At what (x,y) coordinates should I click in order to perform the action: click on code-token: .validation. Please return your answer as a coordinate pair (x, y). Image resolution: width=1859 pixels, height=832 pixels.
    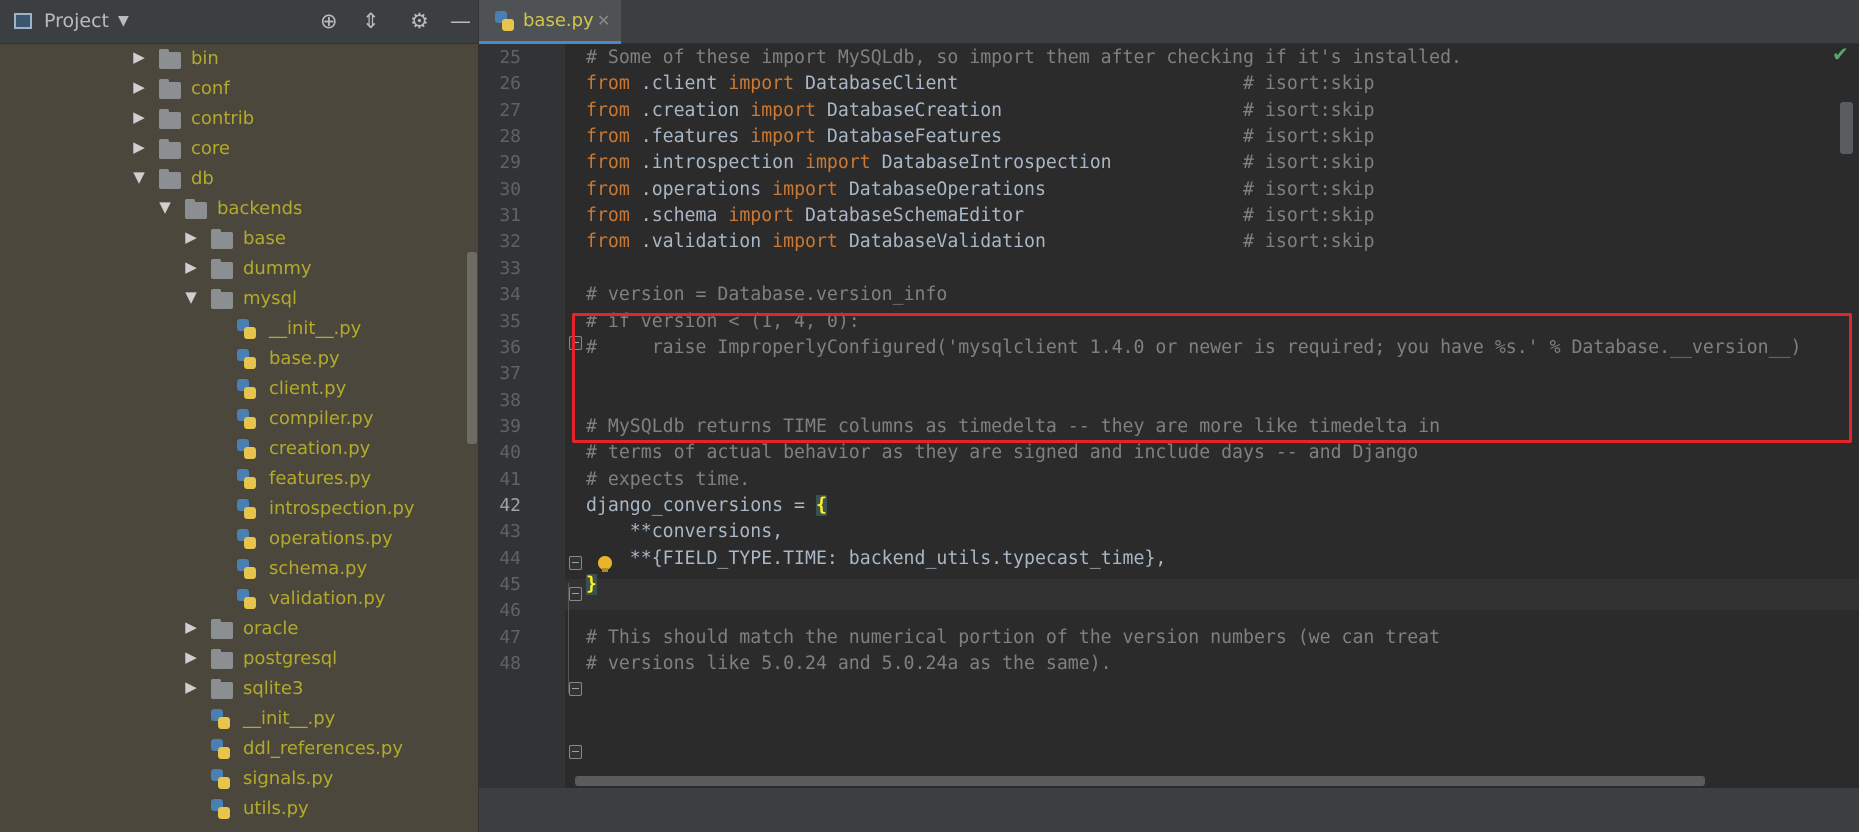
    Looking at the image, I should click on (701, 242).